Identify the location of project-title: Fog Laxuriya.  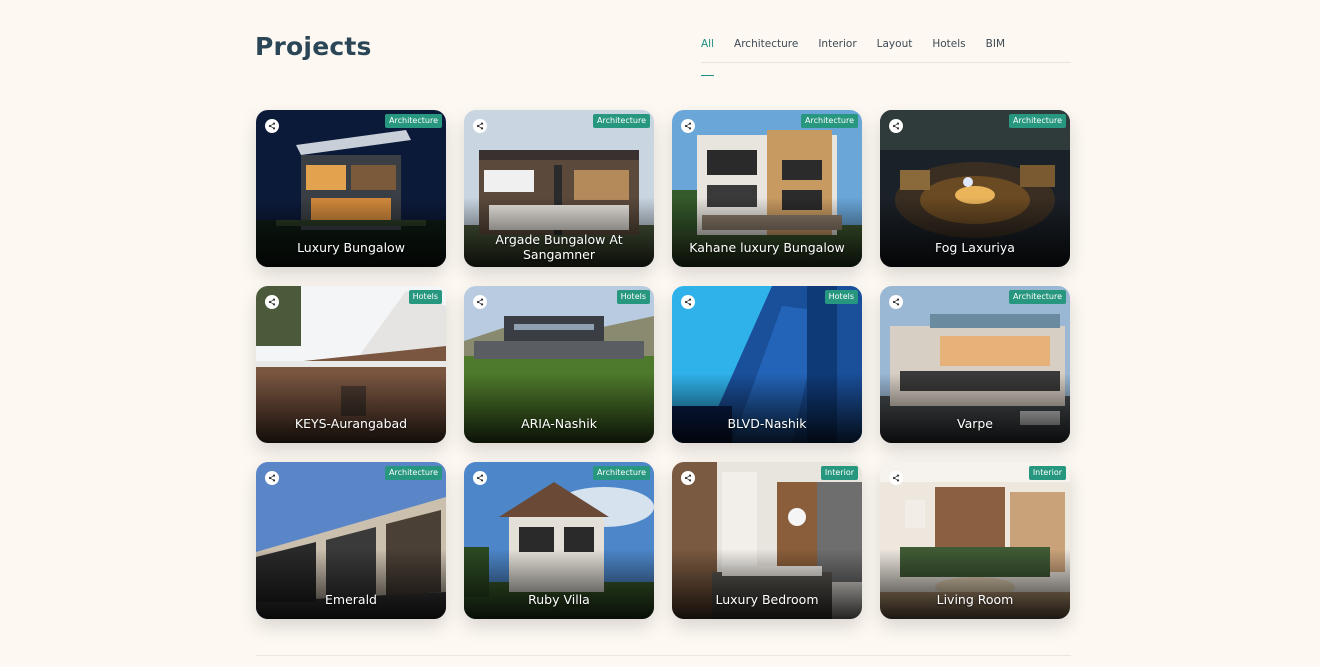
(975, 247).